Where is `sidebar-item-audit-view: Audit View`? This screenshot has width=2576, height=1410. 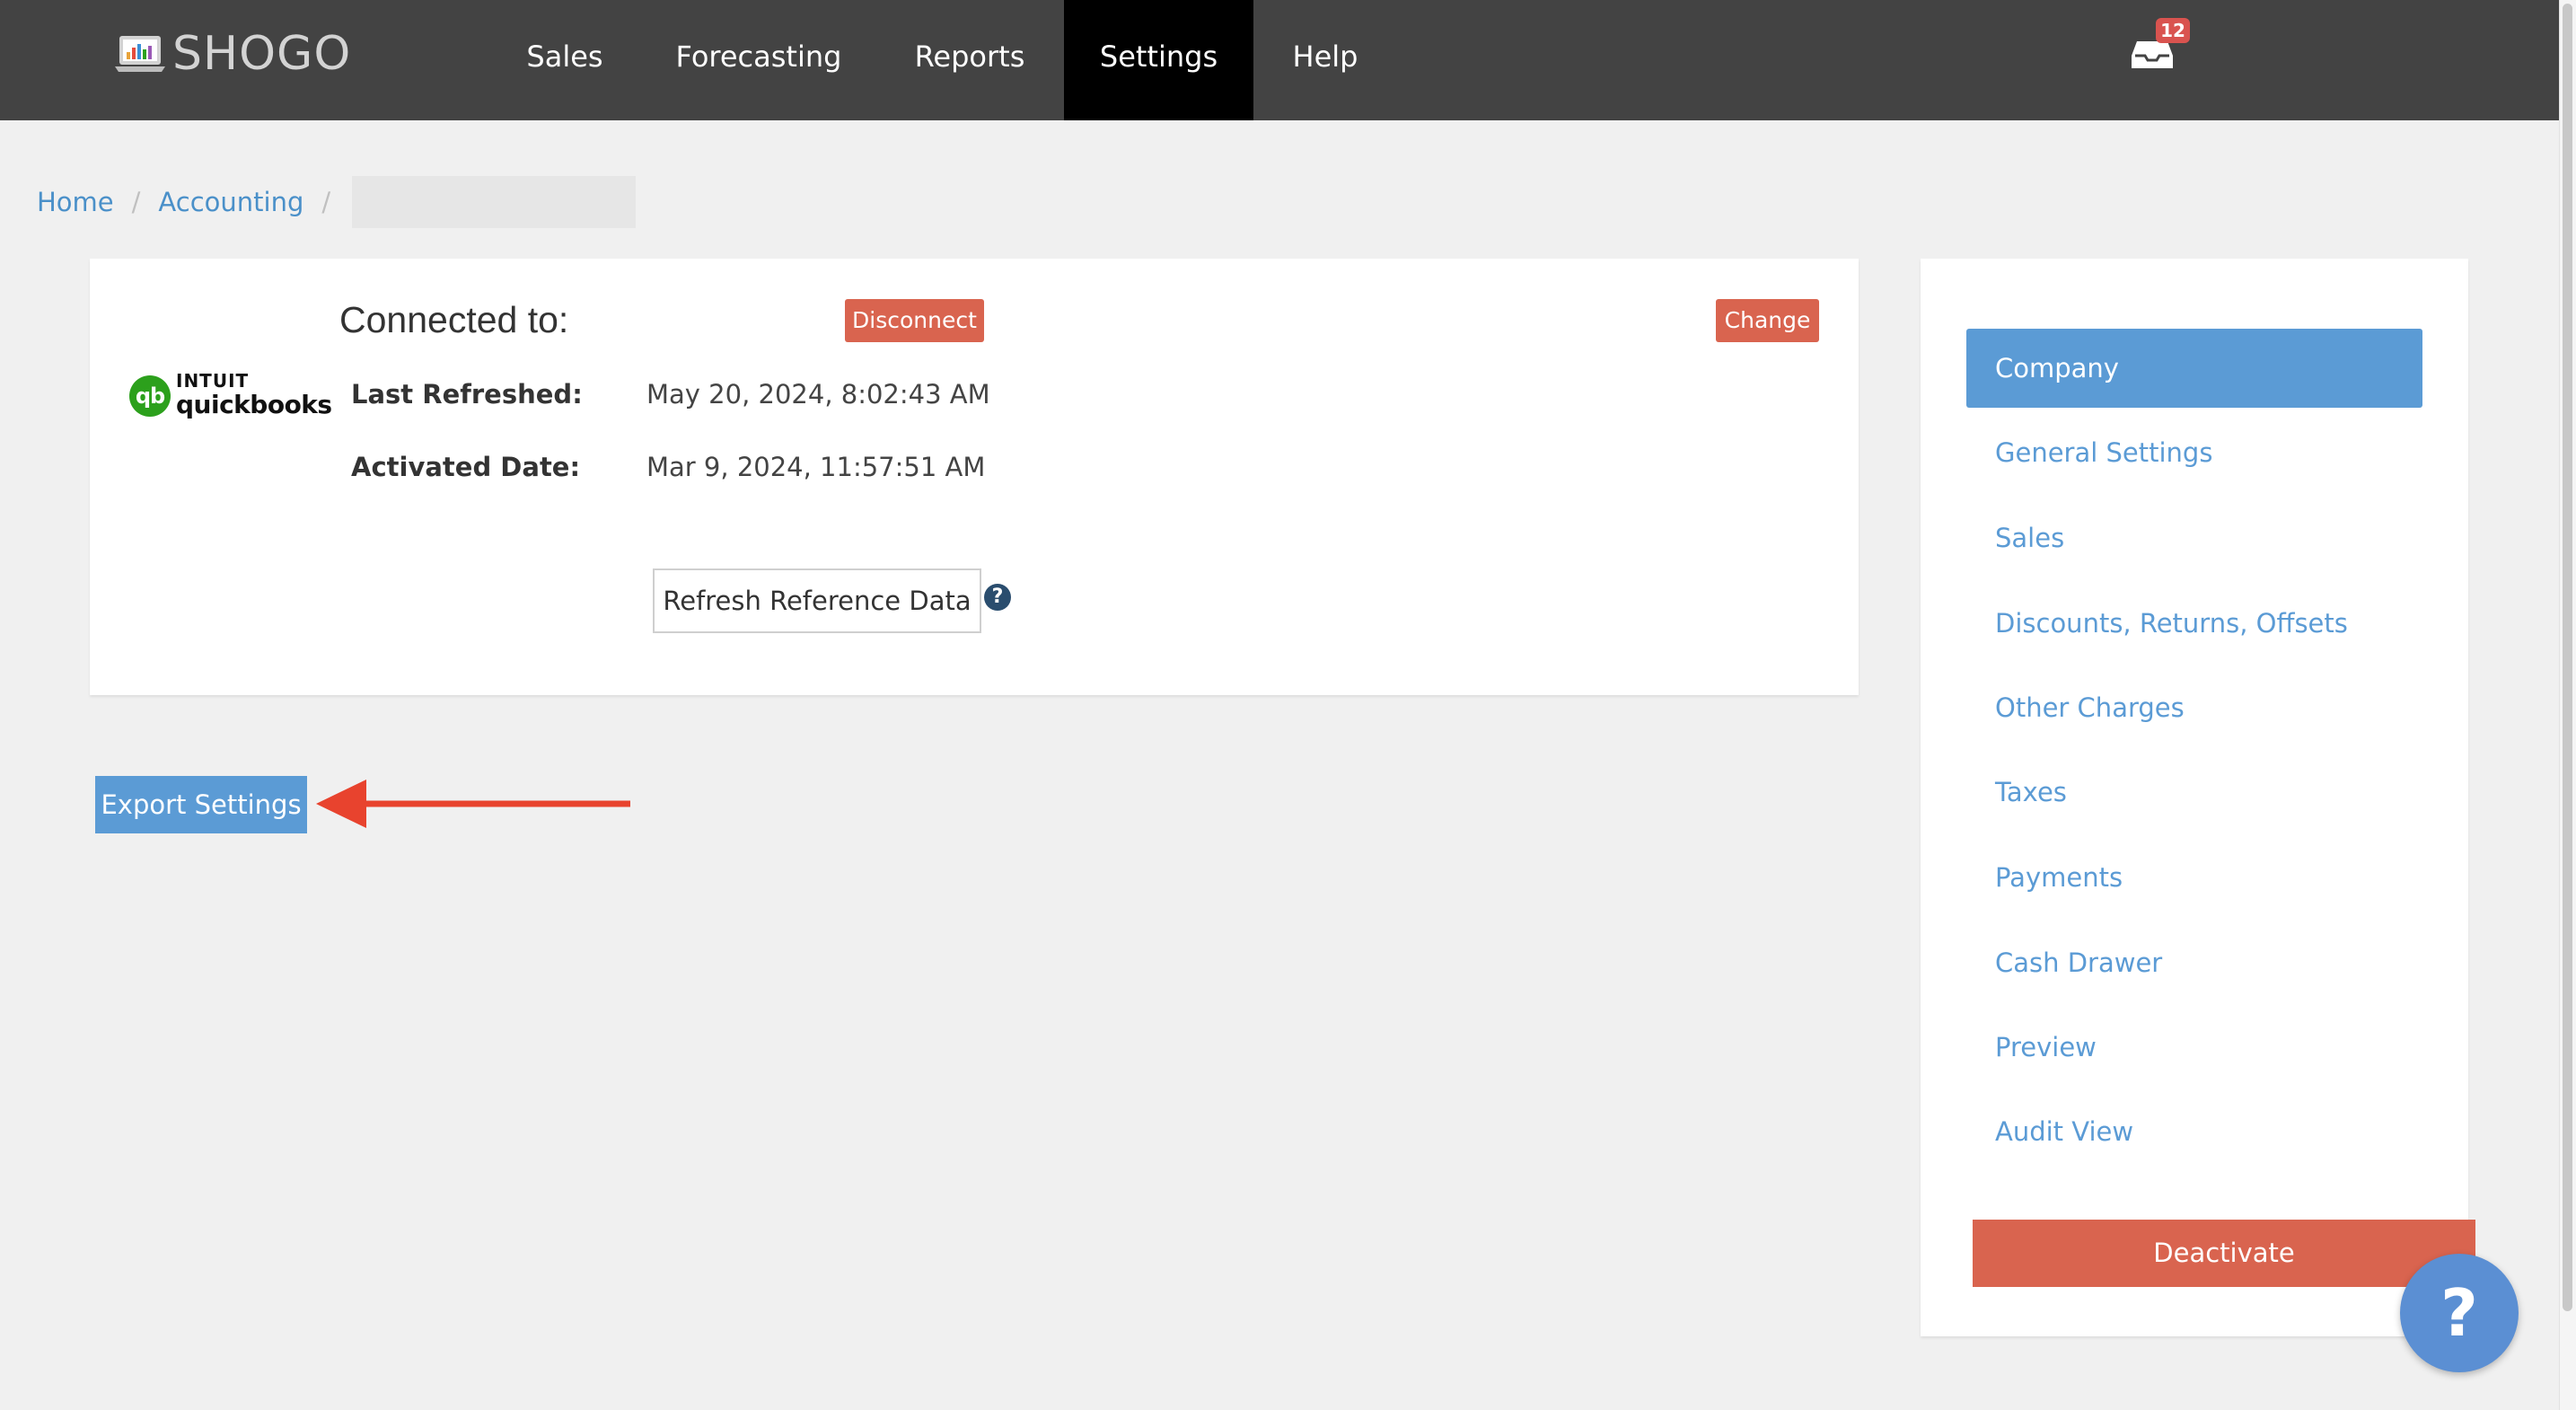 sidebar-item-audit-view: Audit View is located at coordinates (2194, 1131).